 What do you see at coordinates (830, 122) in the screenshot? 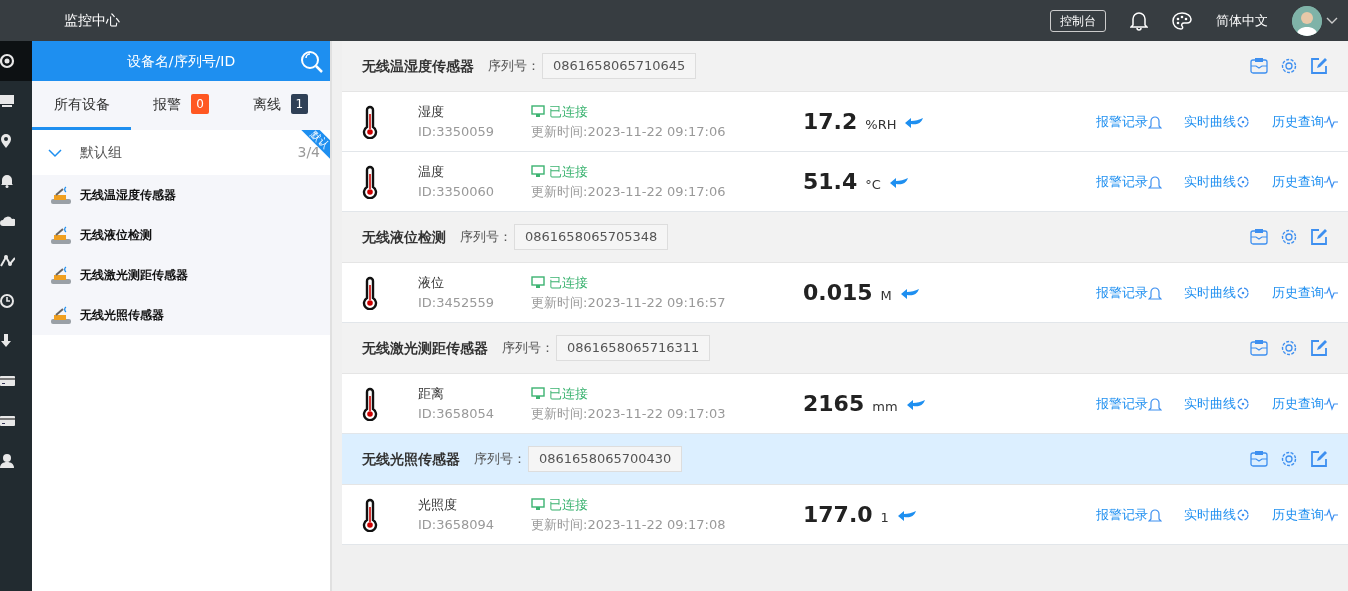
I see `reading-value: 17.2` at bounding box center [830, 122].